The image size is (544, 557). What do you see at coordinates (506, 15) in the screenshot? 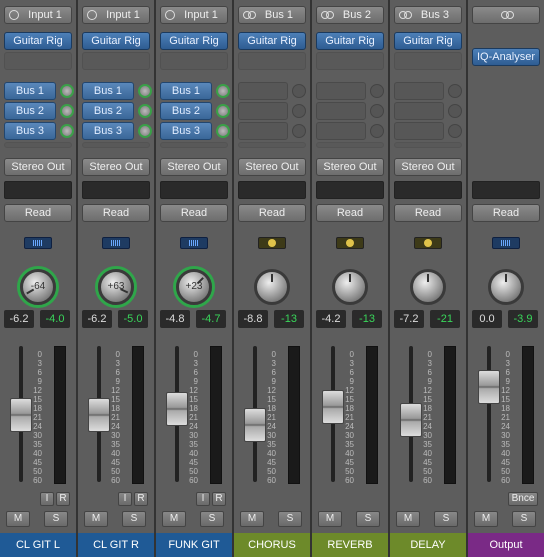
I see `input-slot` at bounding box center [506, 15].